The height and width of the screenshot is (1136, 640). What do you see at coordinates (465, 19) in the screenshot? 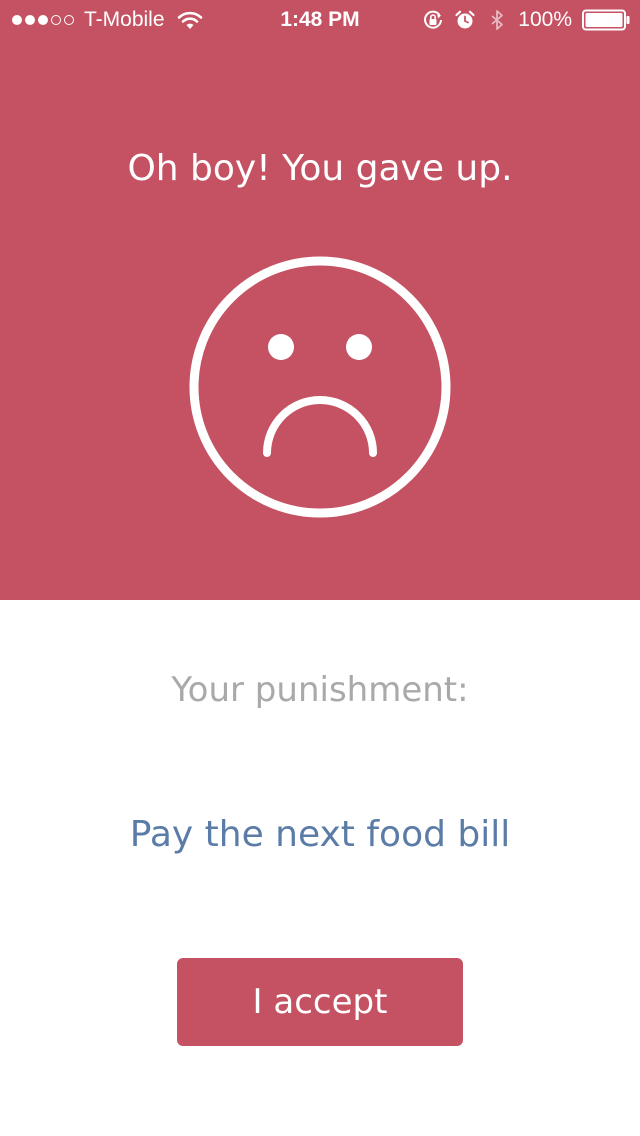
I see `alarm-icon` at bounding box center [465, 19].